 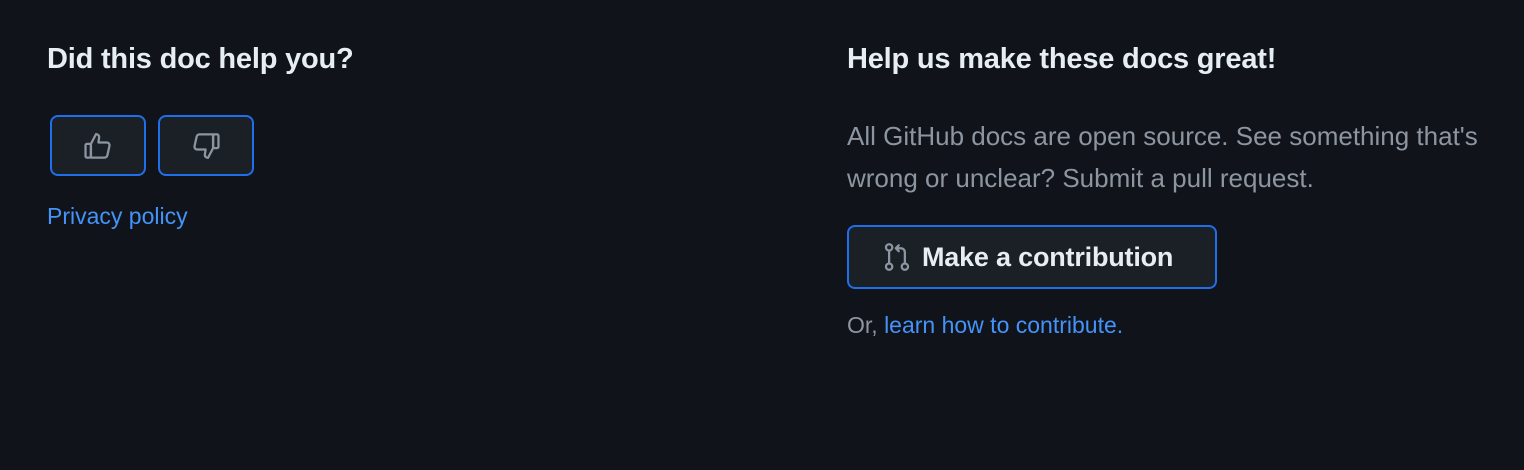 I want to click on contribute-heading: Help us make these docs great!, so click(x=1062, y=59).